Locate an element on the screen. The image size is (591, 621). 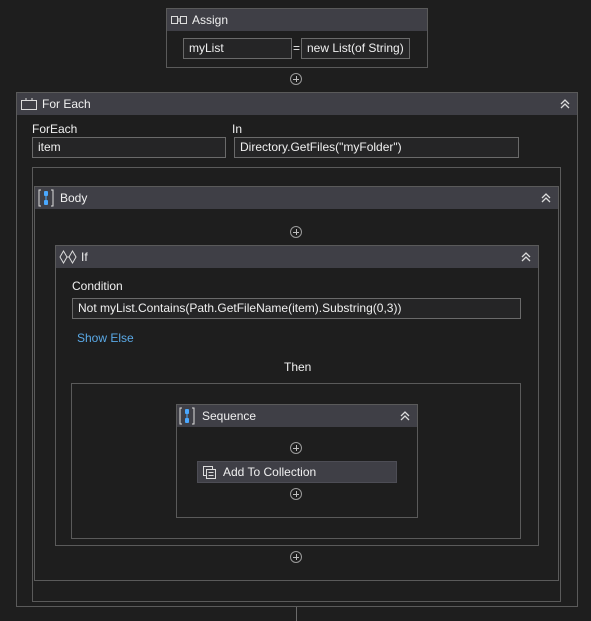
sequence-title: Sequence is located at coordinates (229, 416).